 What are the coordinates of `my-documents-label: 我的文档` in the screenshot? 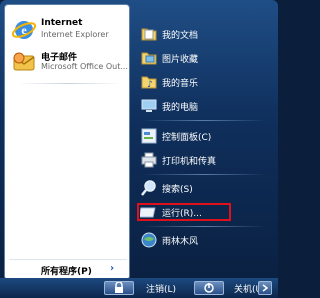 It's located at (180, 36).